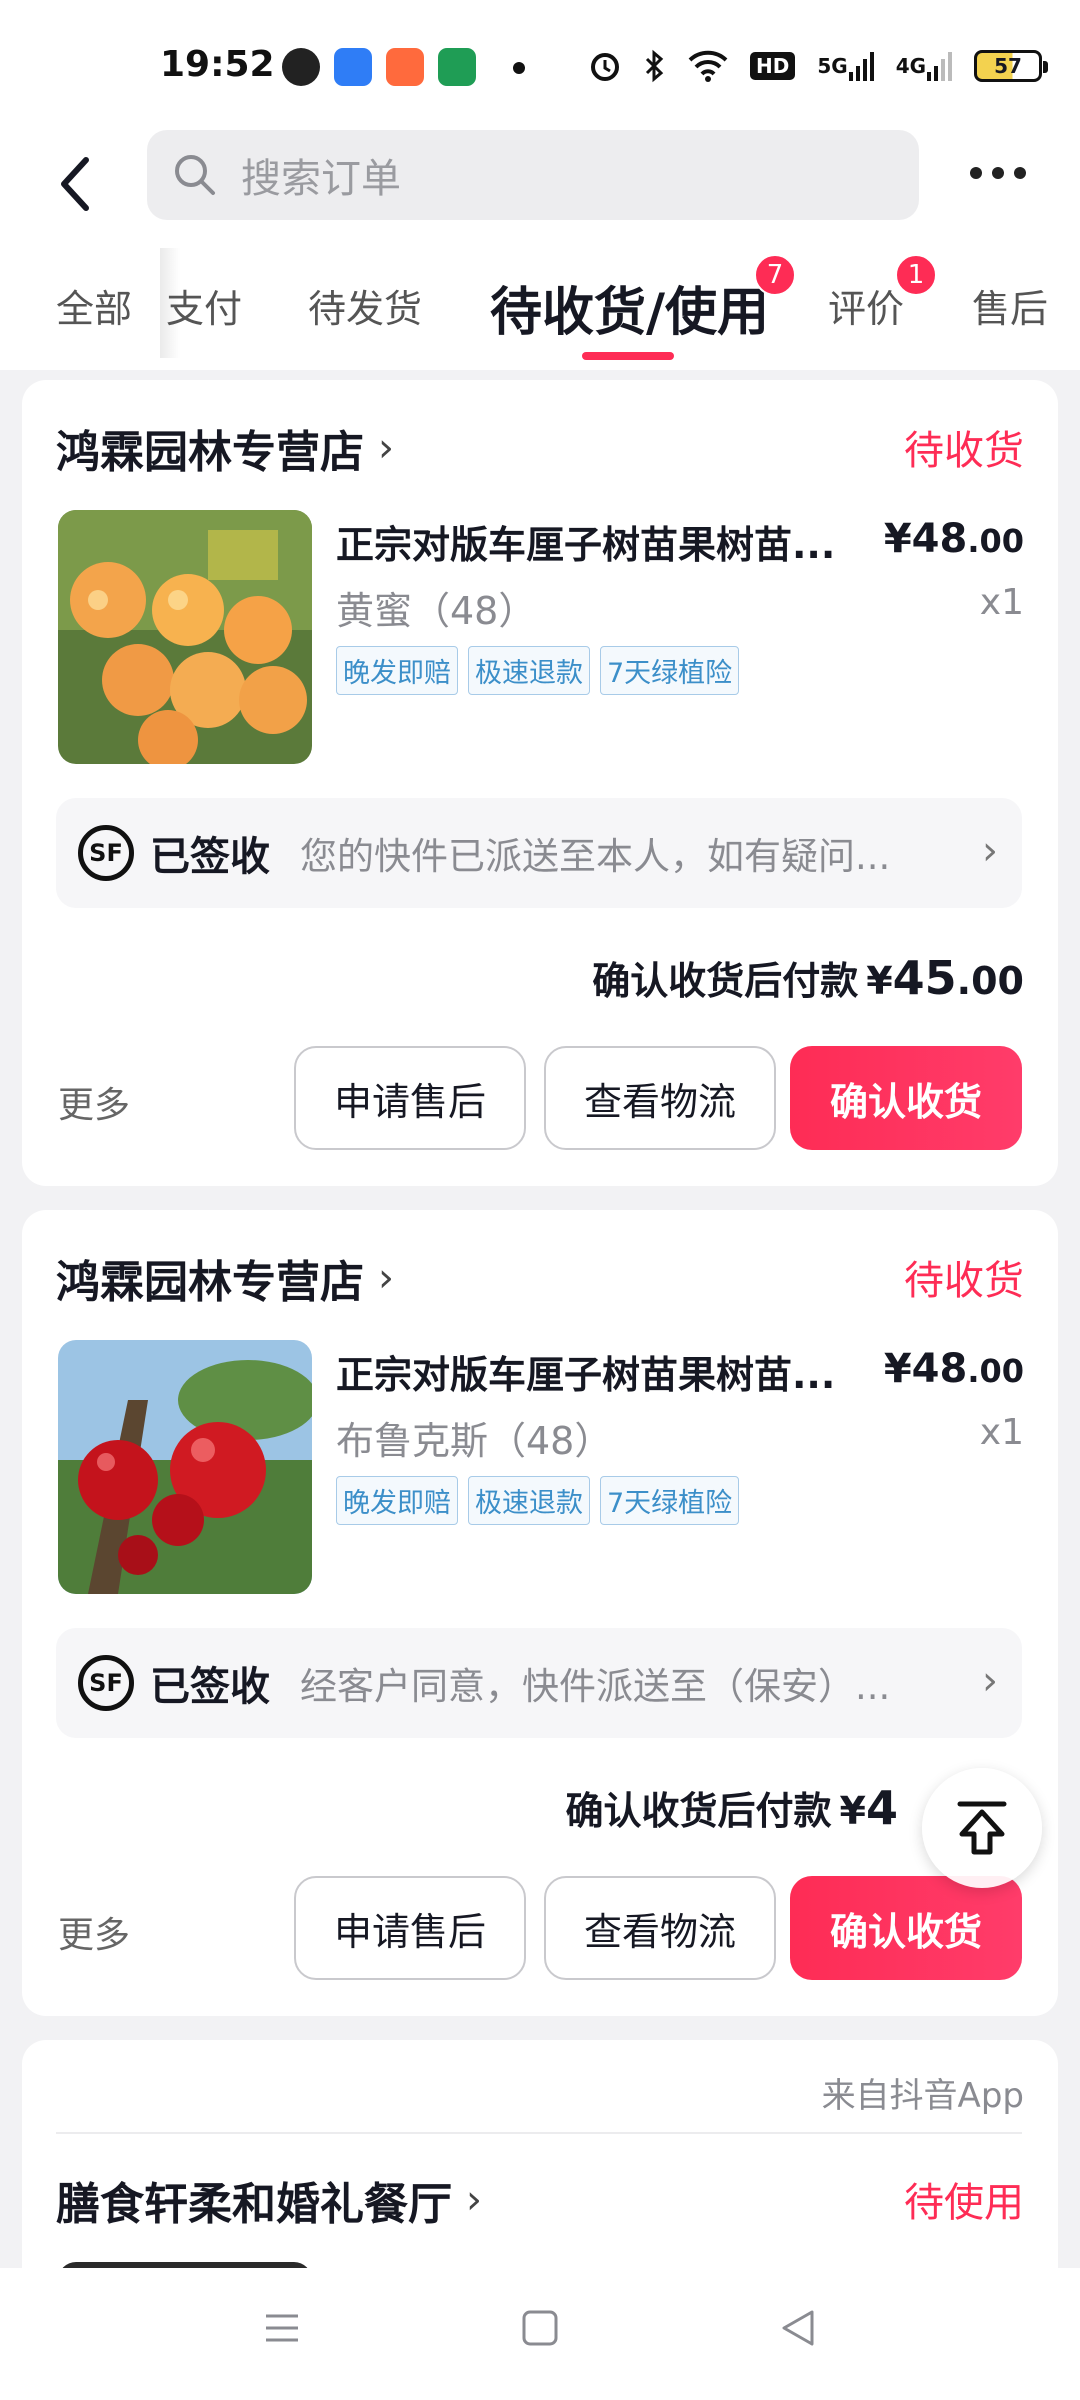 The width and height of the screenshot is (1080, 2400). I want to click on back-button, so click(77, 184).